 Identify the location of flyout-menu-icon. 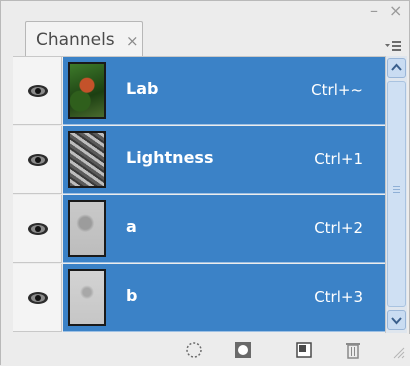
(393, 46).